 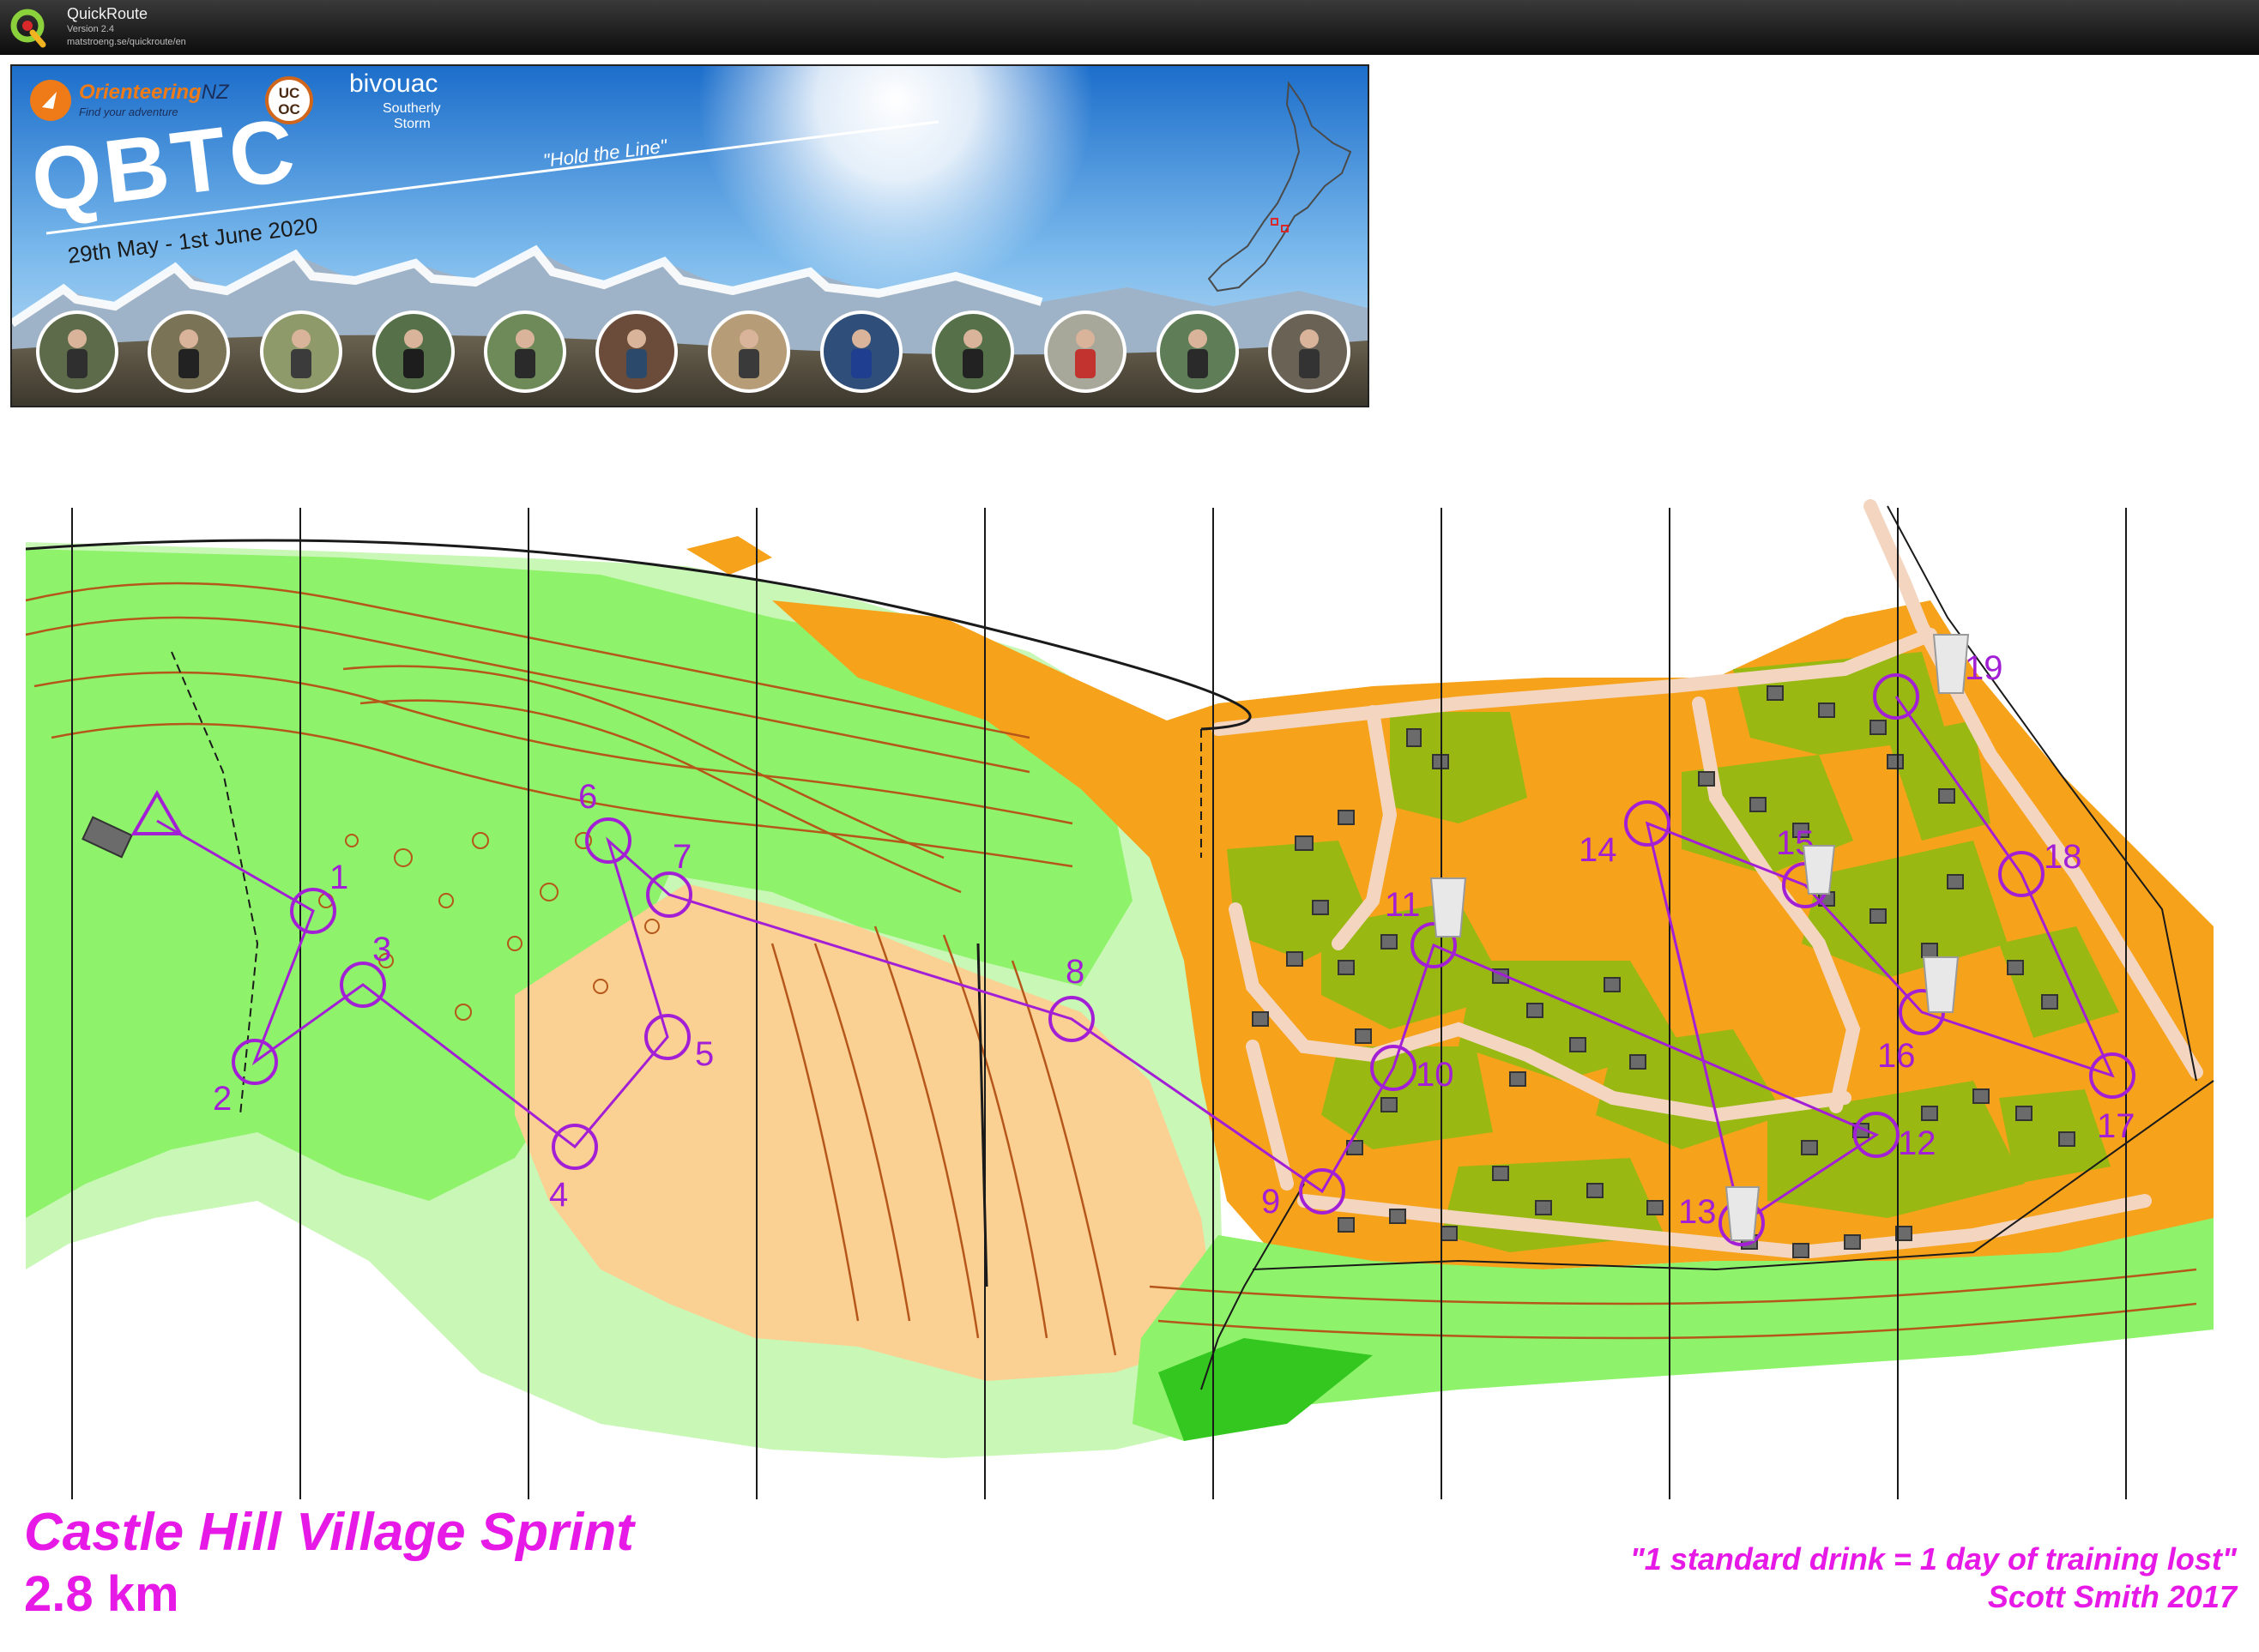 I want to click on svg-text: bivouac, so click(x=393, y=83).